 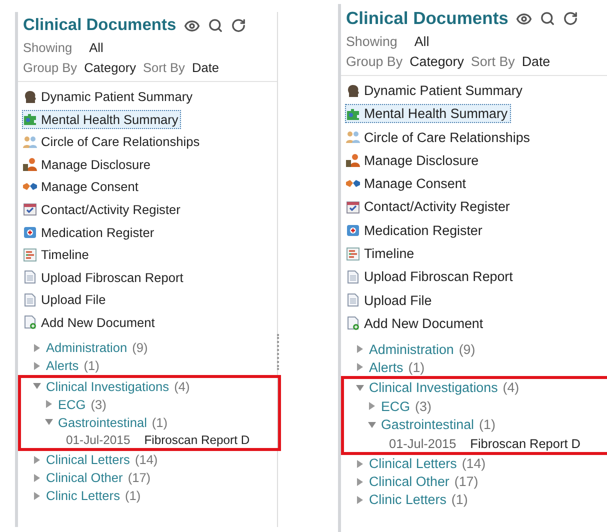 What do you see at coordinates (422, 443) in the screenshot?
I see `document-date: 01-Jul-2015` at bounding box center [422, 443].